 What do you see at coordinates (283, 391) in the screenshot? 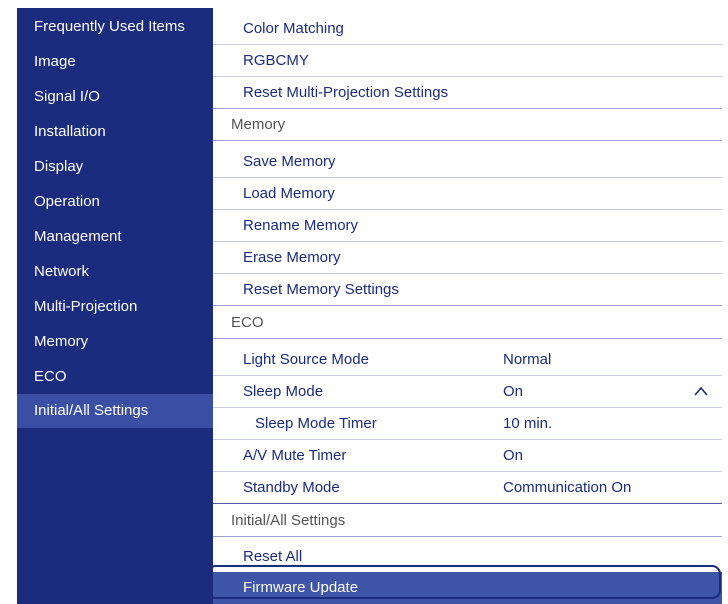
I see `sleep-mode-label: Sleep Mode` at bounding box center [283, 391].